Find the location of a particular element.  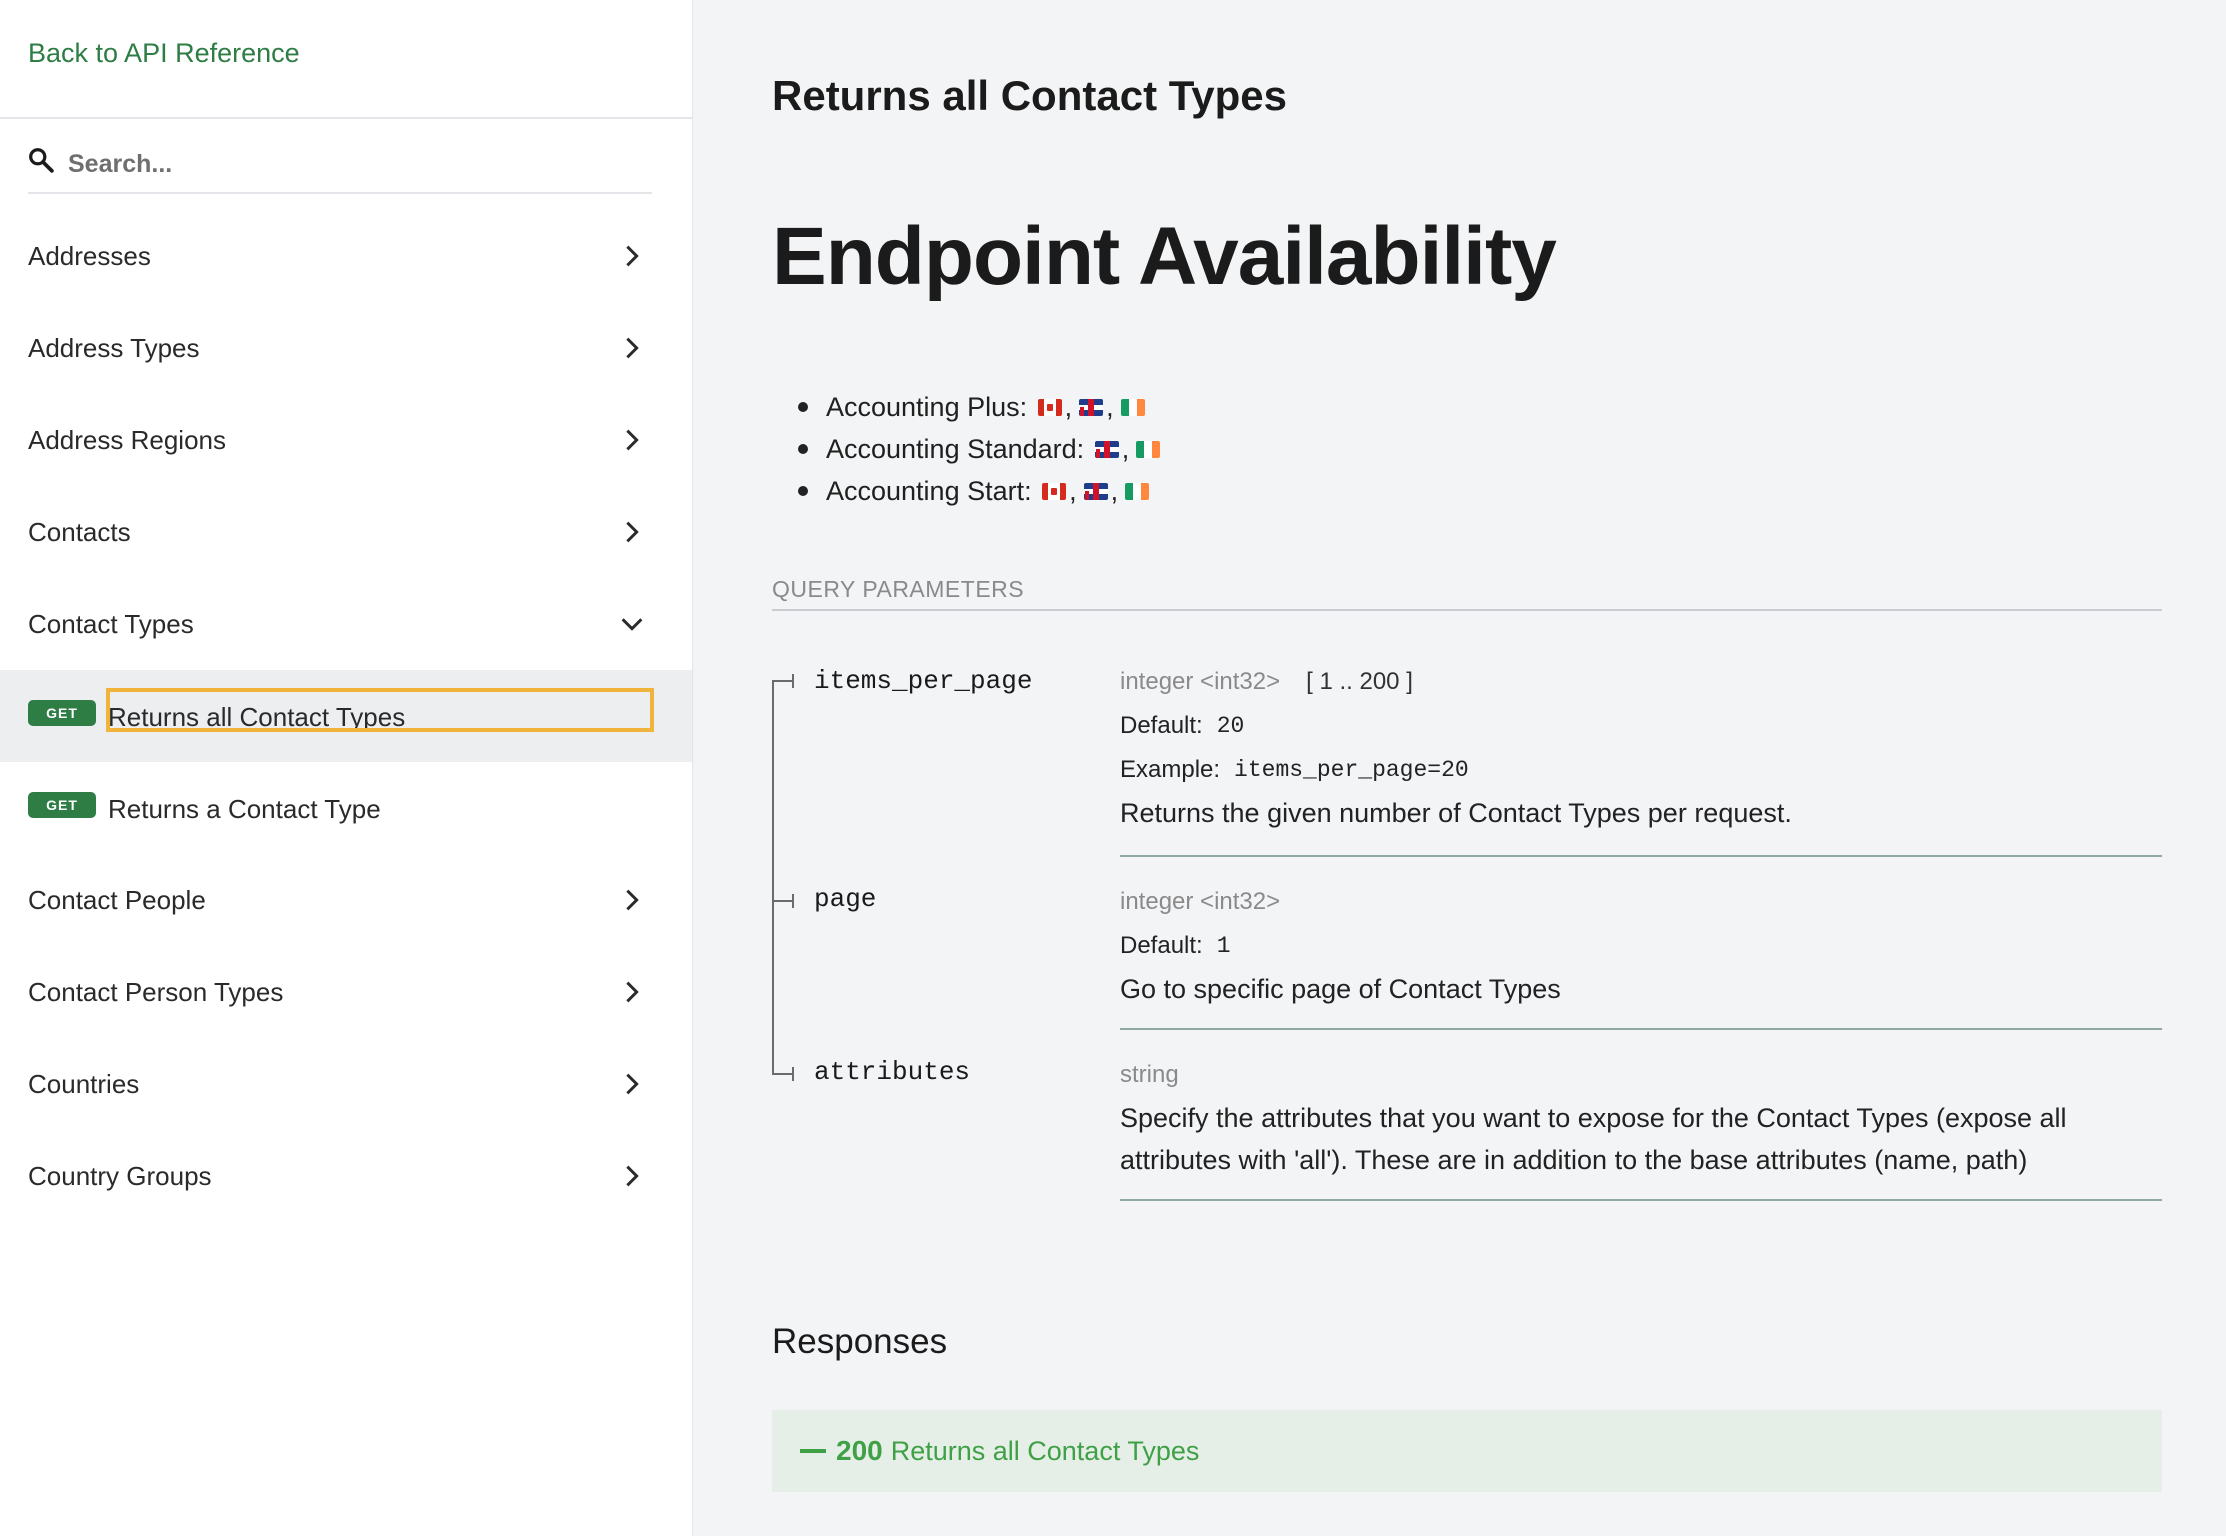

sidebar-item-countries: Countries is located at coordinates (346, 1084).